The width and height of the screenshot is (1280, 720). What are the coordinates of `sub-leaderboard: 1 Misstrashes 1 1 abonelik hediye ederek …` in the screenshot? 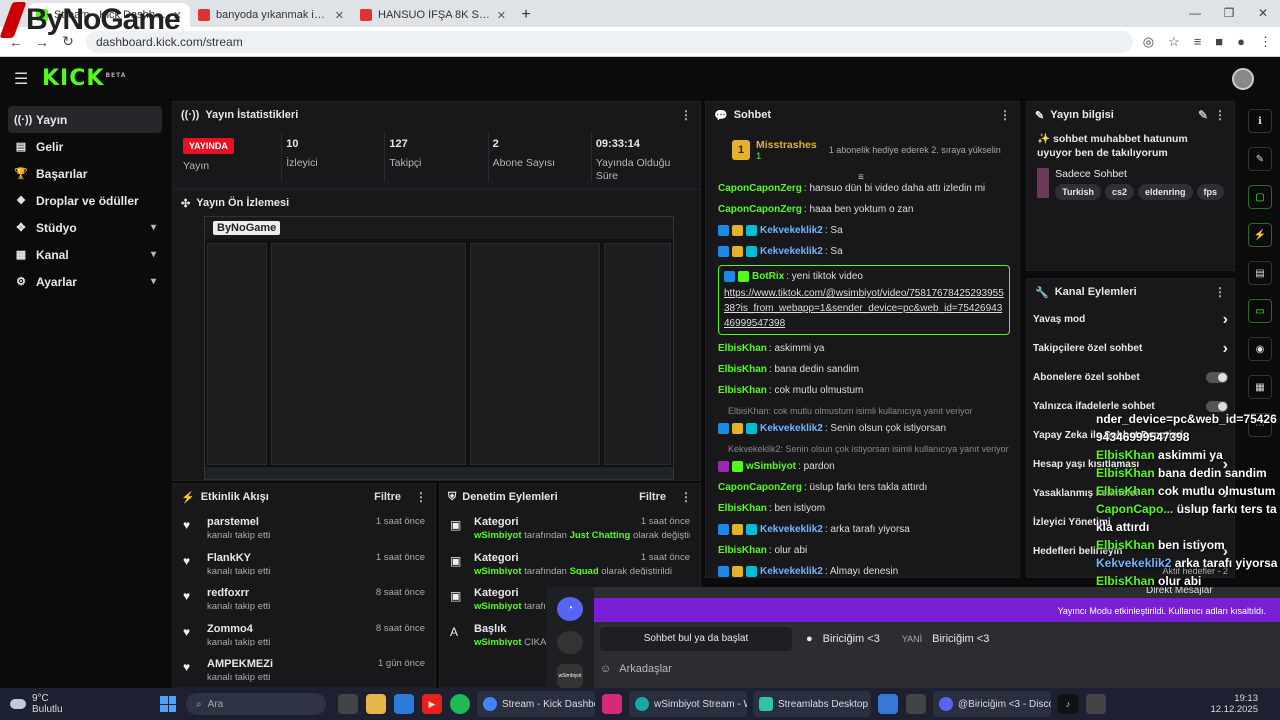 It's located at (862, 147).